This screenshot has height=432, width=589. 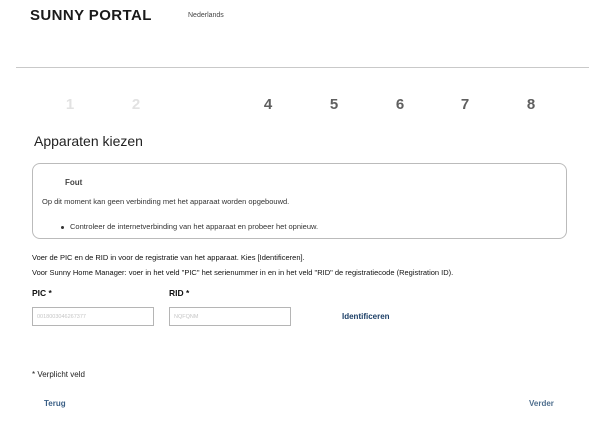 What do you see at coordinates (206, 15) in the screenshot?
I see `language-selector: Nederlands` at bounding box center [206, 15].